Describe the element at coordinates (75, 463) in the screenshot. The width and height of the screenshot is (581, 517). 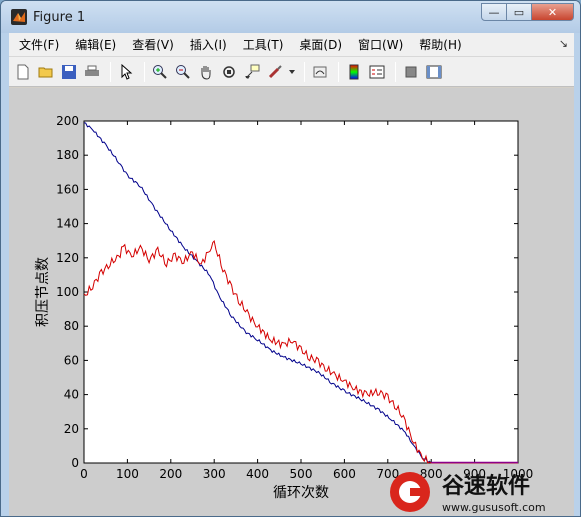
I see `y-tick-label: 0` at that location.